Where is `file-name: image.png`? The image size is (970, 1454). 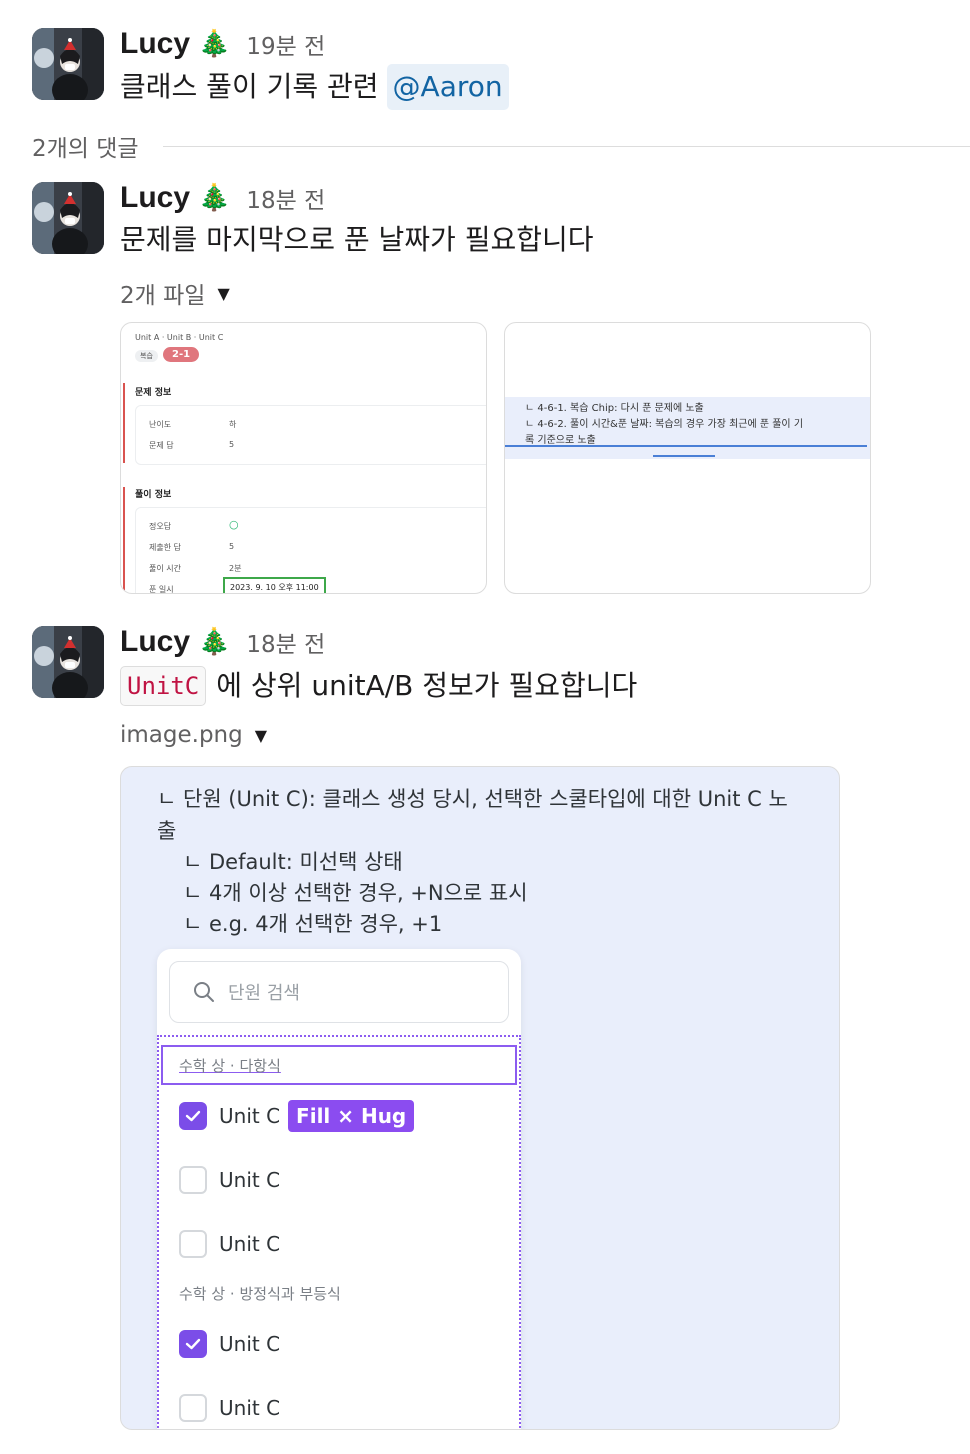
file-name: image.png is located at coordinates (181, 735).